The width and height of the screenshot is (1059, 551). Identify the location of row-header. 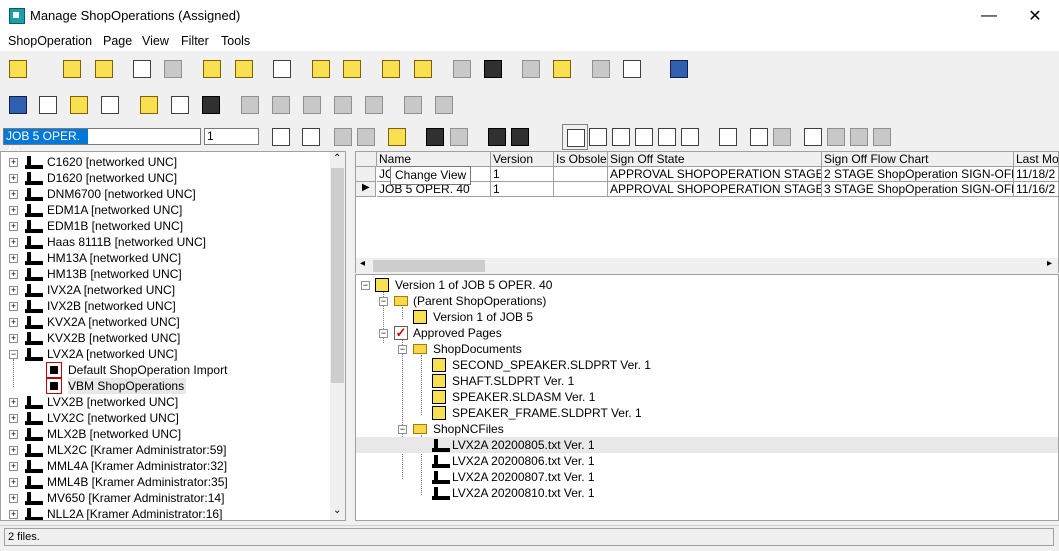
(366, 174).